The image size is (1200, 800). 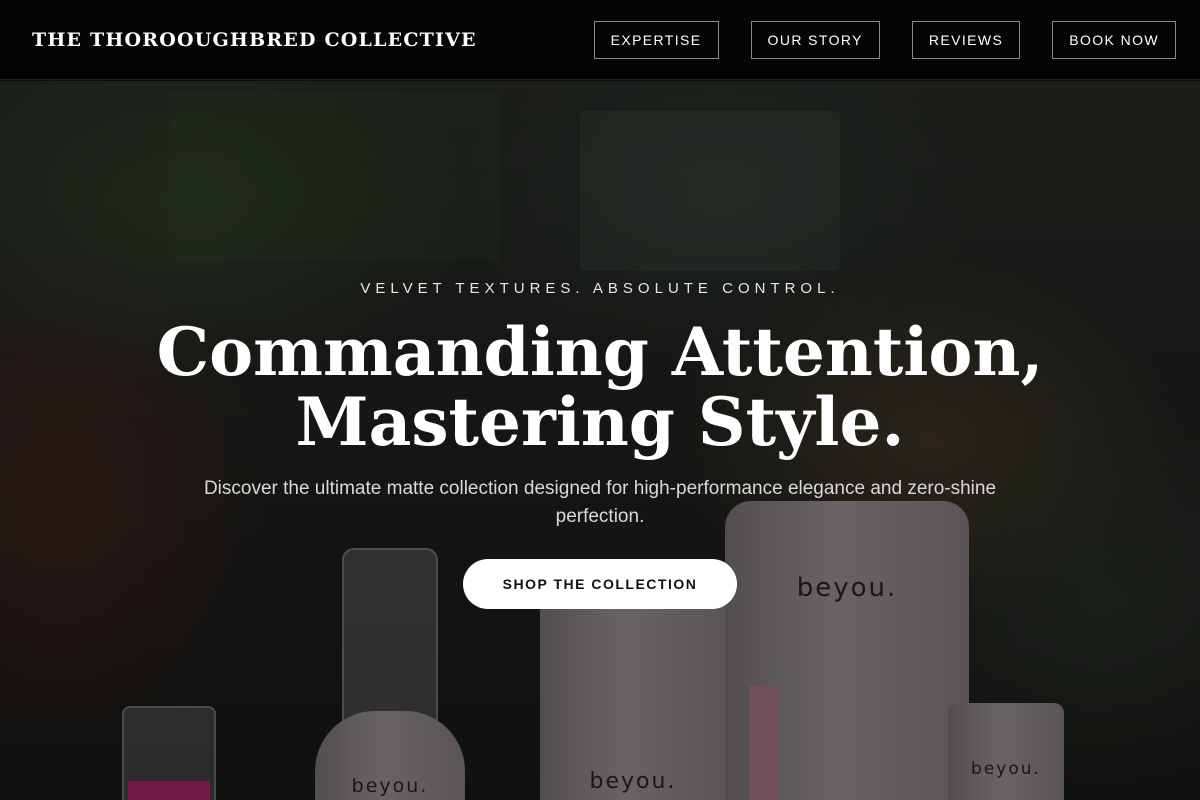 What do you see at coordinates (966, 39) in the screenshot?
I see `nav-reviews: REVIEWS` at bounding box center [966, 39].